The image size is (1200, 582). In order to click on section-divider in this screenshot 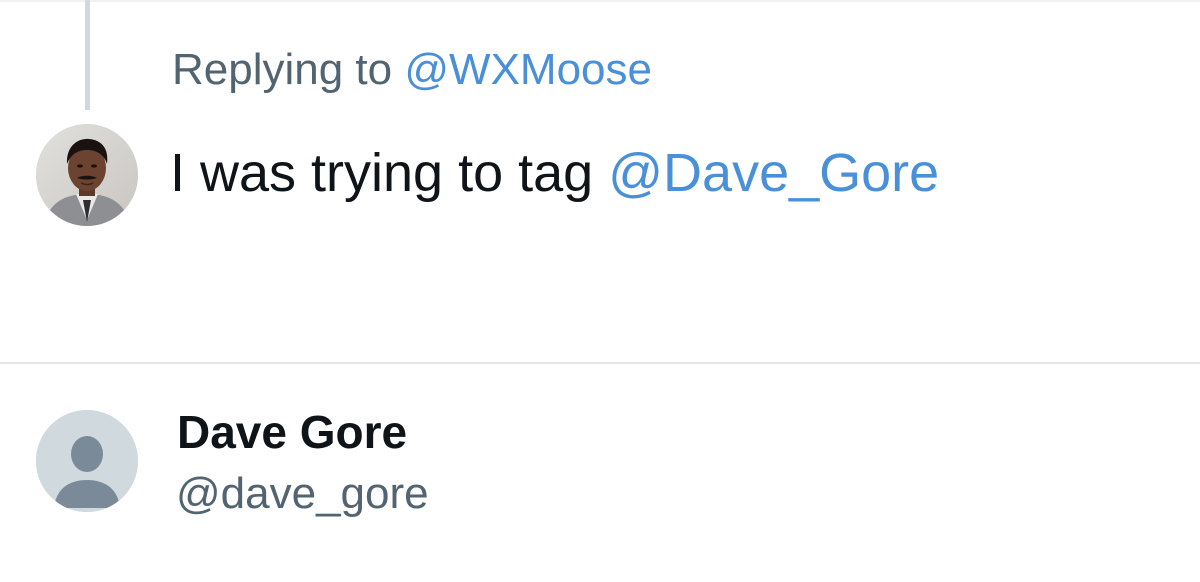, I will do `click(600, 363)`.